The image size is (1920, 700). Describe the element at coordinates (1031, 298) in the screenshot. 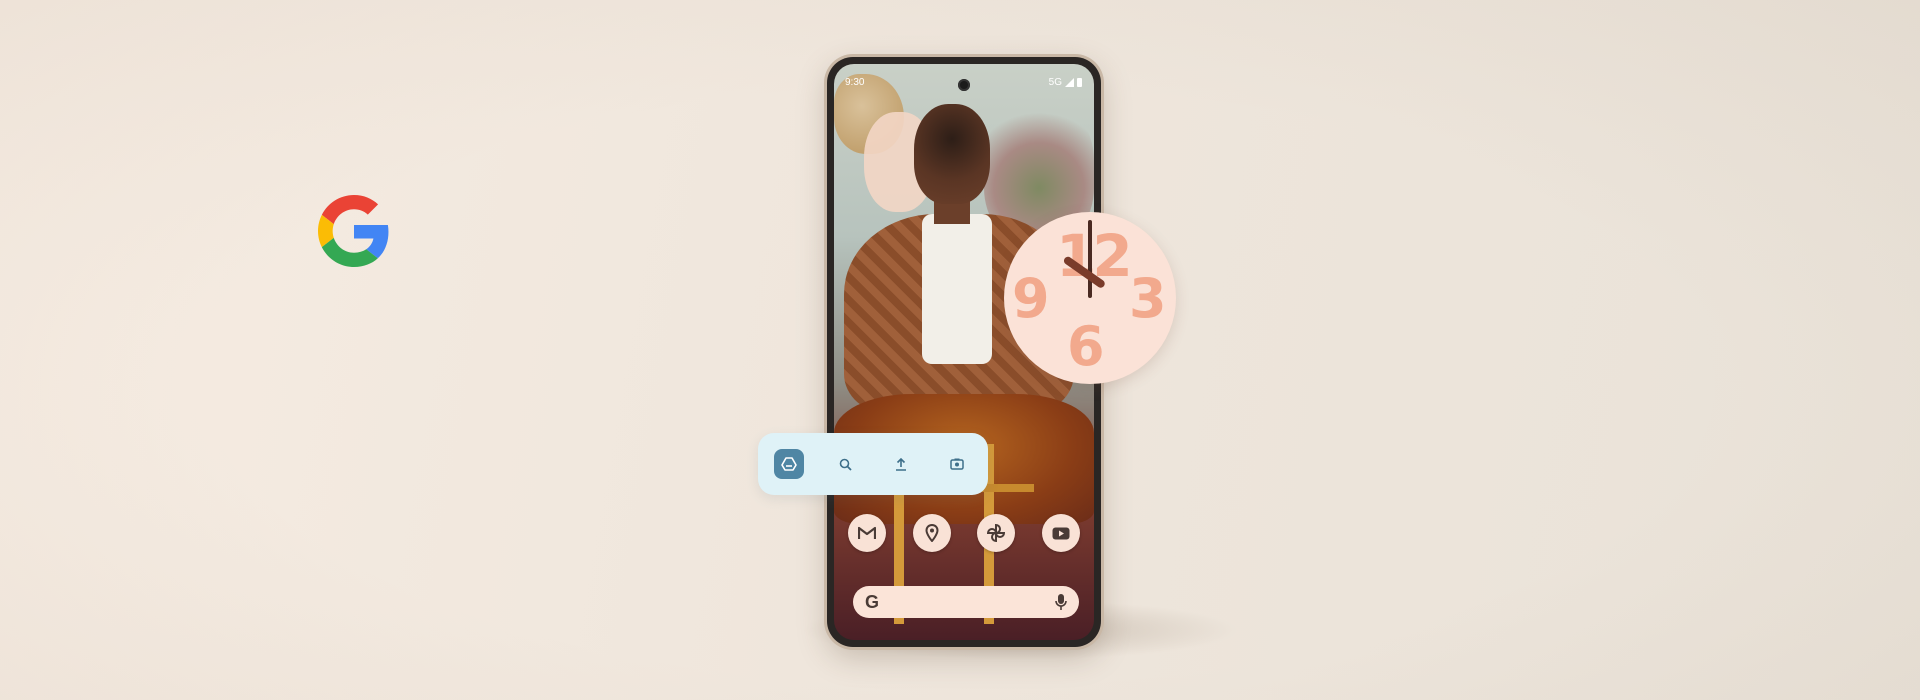

I see `clock-number-9: 9` at that location.